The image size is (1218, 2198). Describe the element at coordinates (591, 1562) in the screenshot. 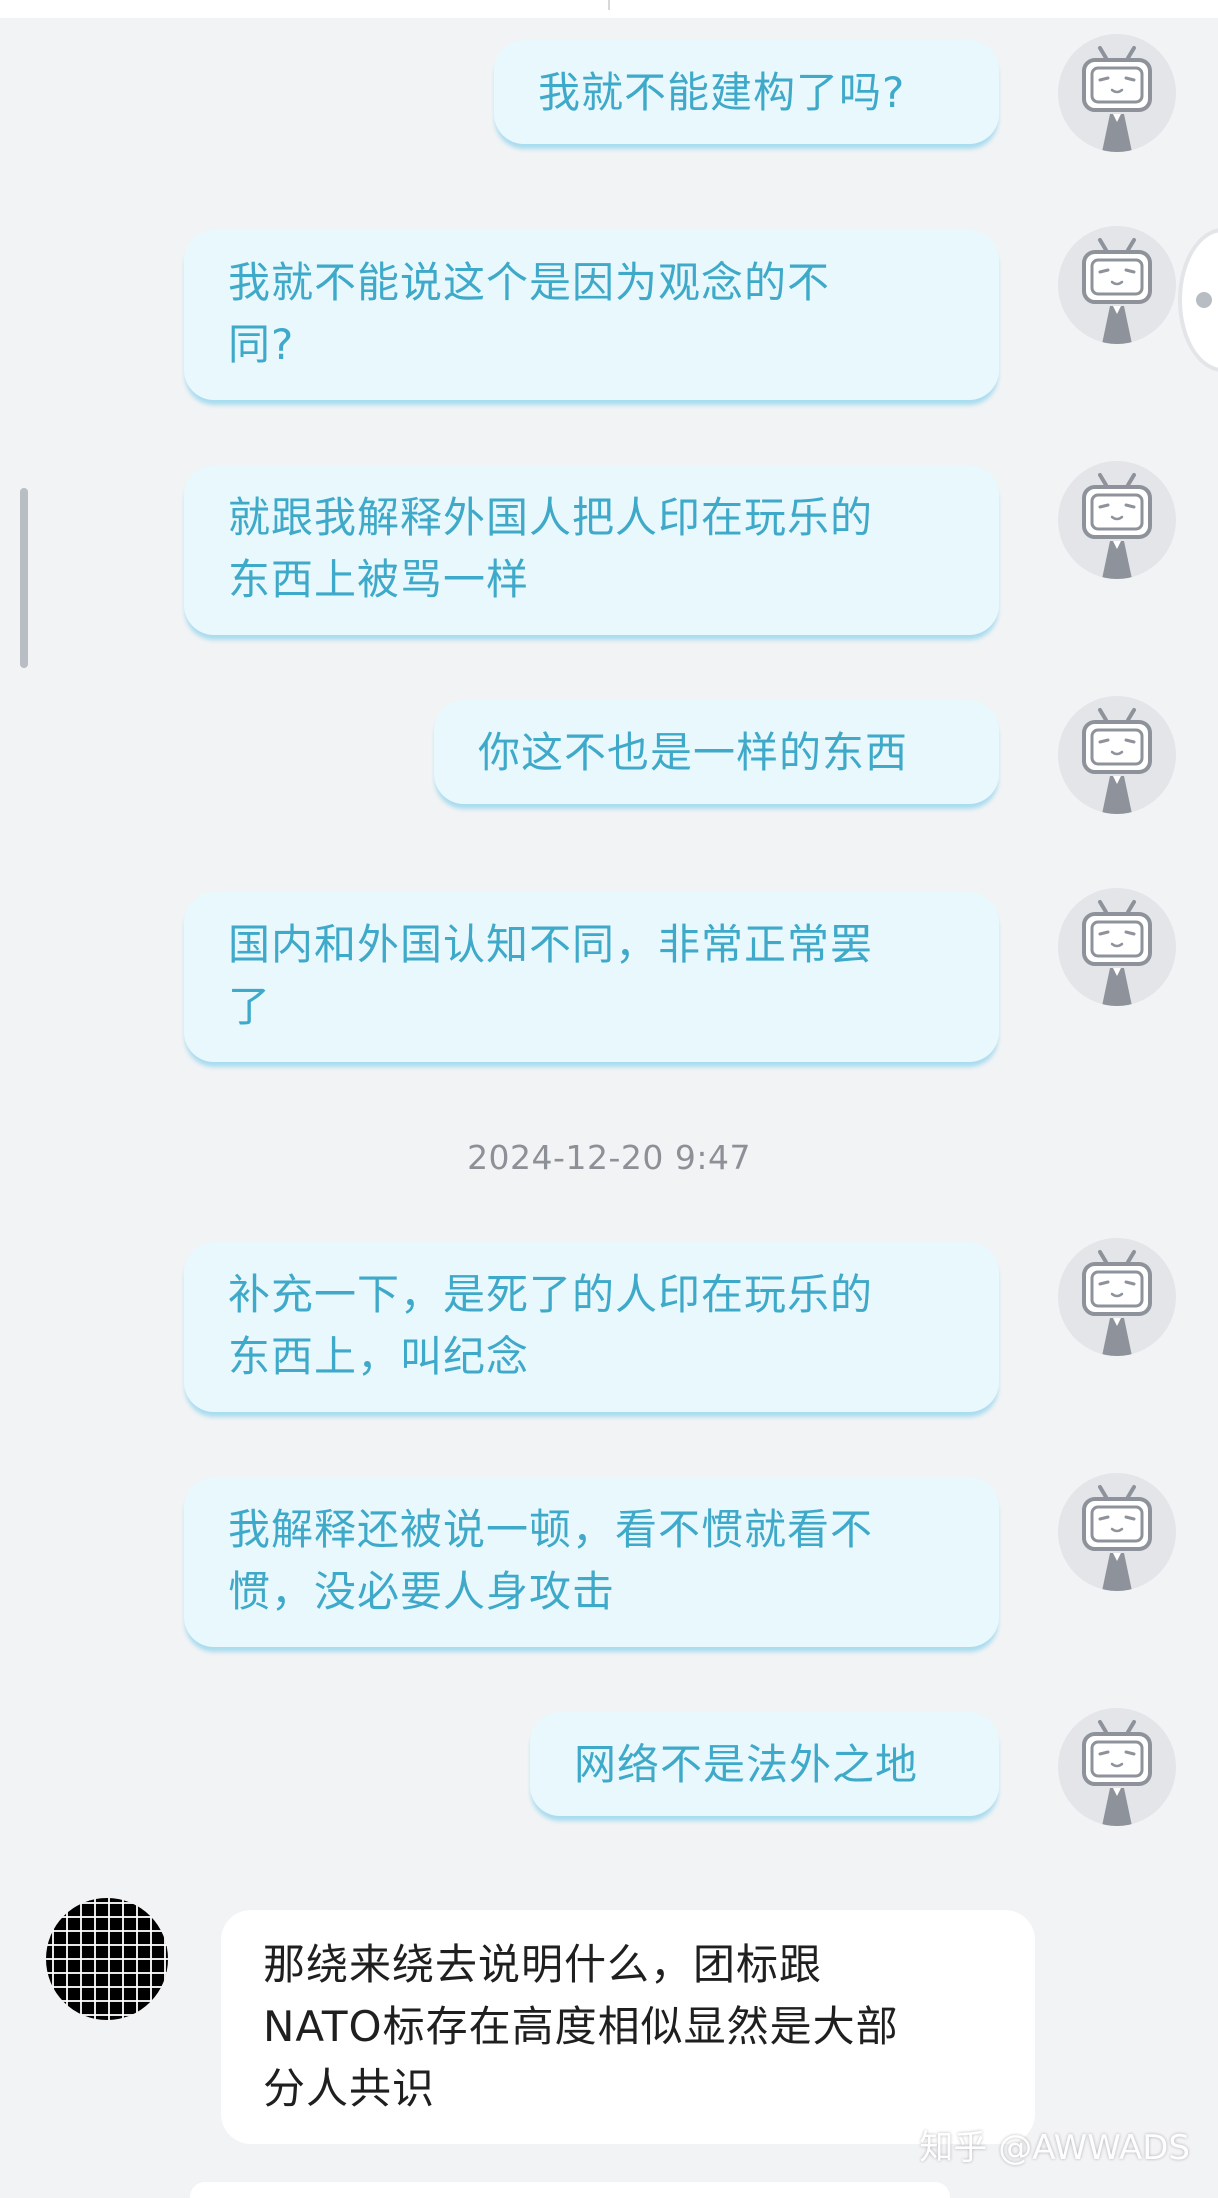

I see `message-bubble-sent: 我解释还被说一顿，看不惯就看不 惯，没必要人身攻击` at that location.